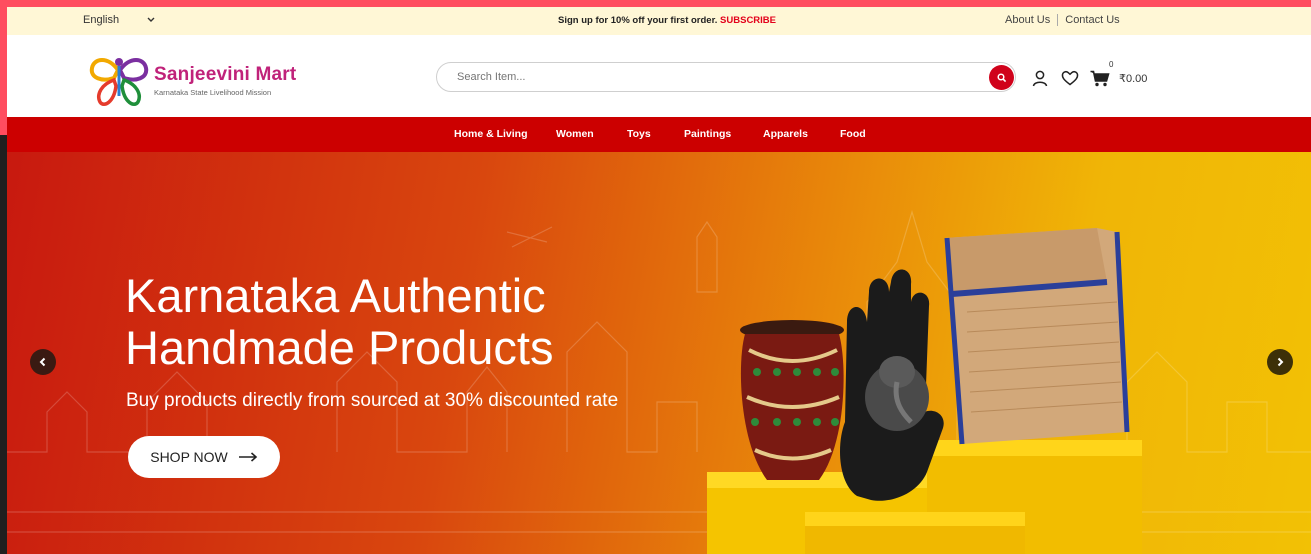 The height and width of the screenshot is (554, 1311). I want to click on carousel-prev-button, so click(43, 362).